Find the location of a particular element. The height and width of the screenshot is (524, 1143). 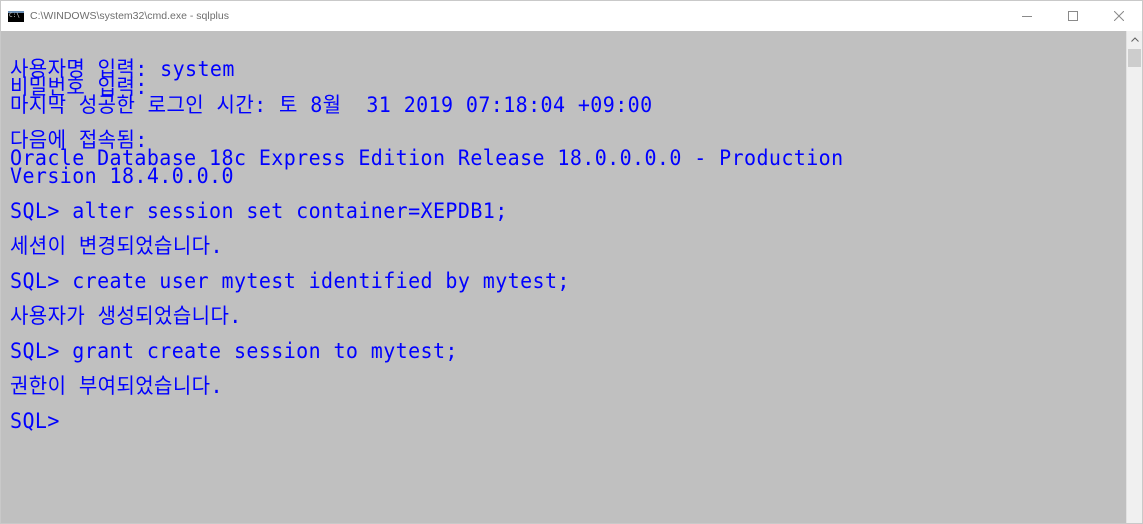

console-command-line: SQL> grant create session to mytest; is located at coordinates (234, 350).